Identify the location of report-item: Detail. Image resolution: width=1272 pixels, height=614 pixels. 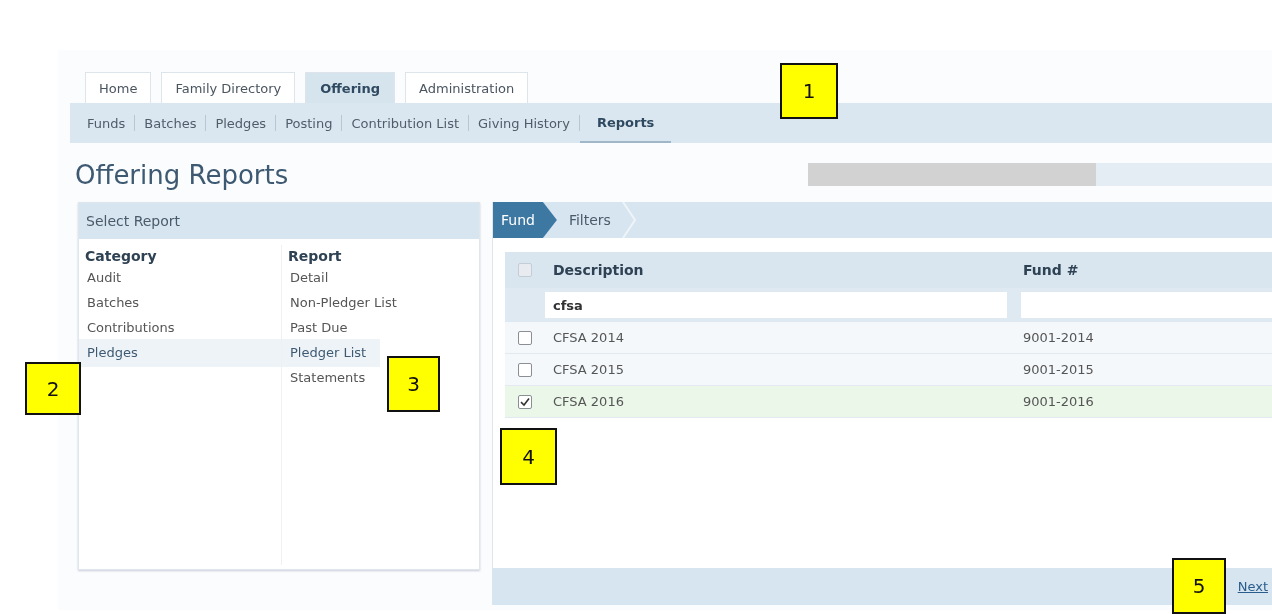
(312, 278).